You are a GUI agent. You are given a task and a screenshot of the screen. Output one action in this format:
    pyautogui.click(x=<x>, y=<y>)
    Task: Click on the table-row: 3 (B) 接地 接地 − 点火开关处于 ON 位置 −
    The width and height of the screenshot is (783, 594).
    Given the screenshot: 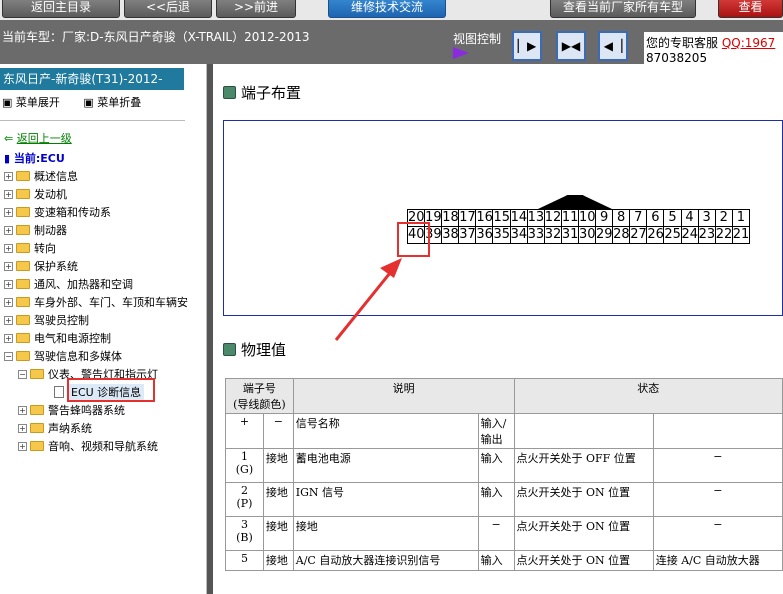 What is the action you would take?
    pyautogui.click(x=504, y=533)
    